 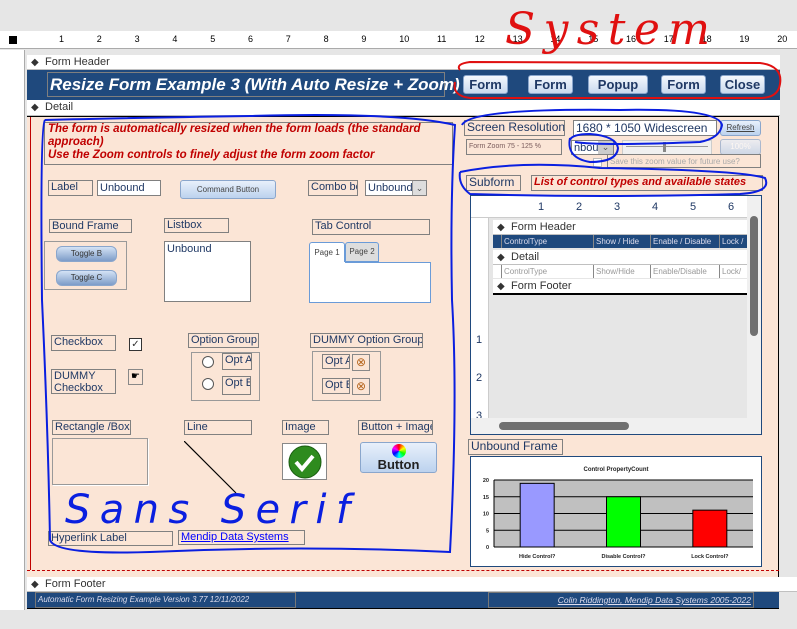 What do you see at coordinates (684, 161) in the screenshot?
I see `save-zoom-label: Save this zoom value for future use?` at bounding box center [684, 161].